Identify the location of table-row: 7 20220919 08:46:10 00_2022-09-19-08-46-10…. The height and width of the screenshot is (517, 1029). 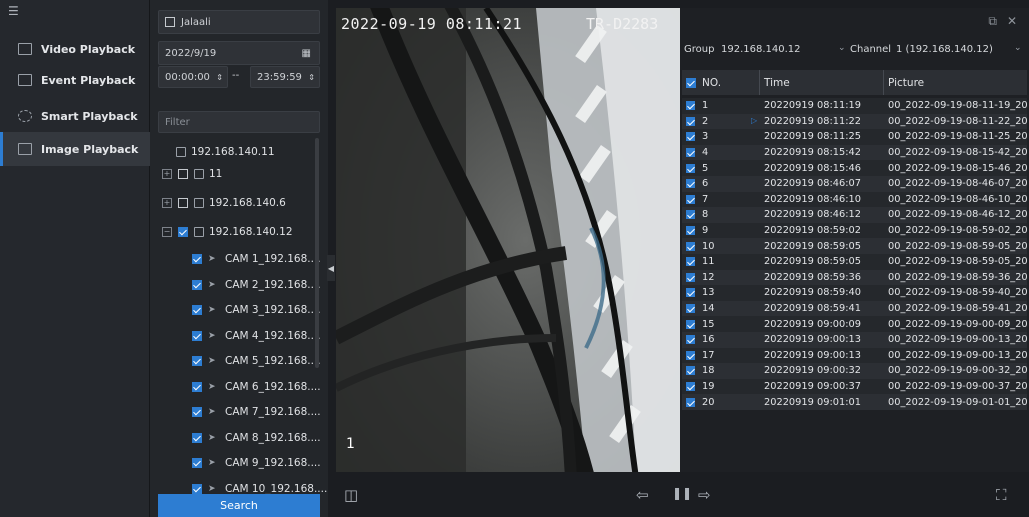
(854, 199).